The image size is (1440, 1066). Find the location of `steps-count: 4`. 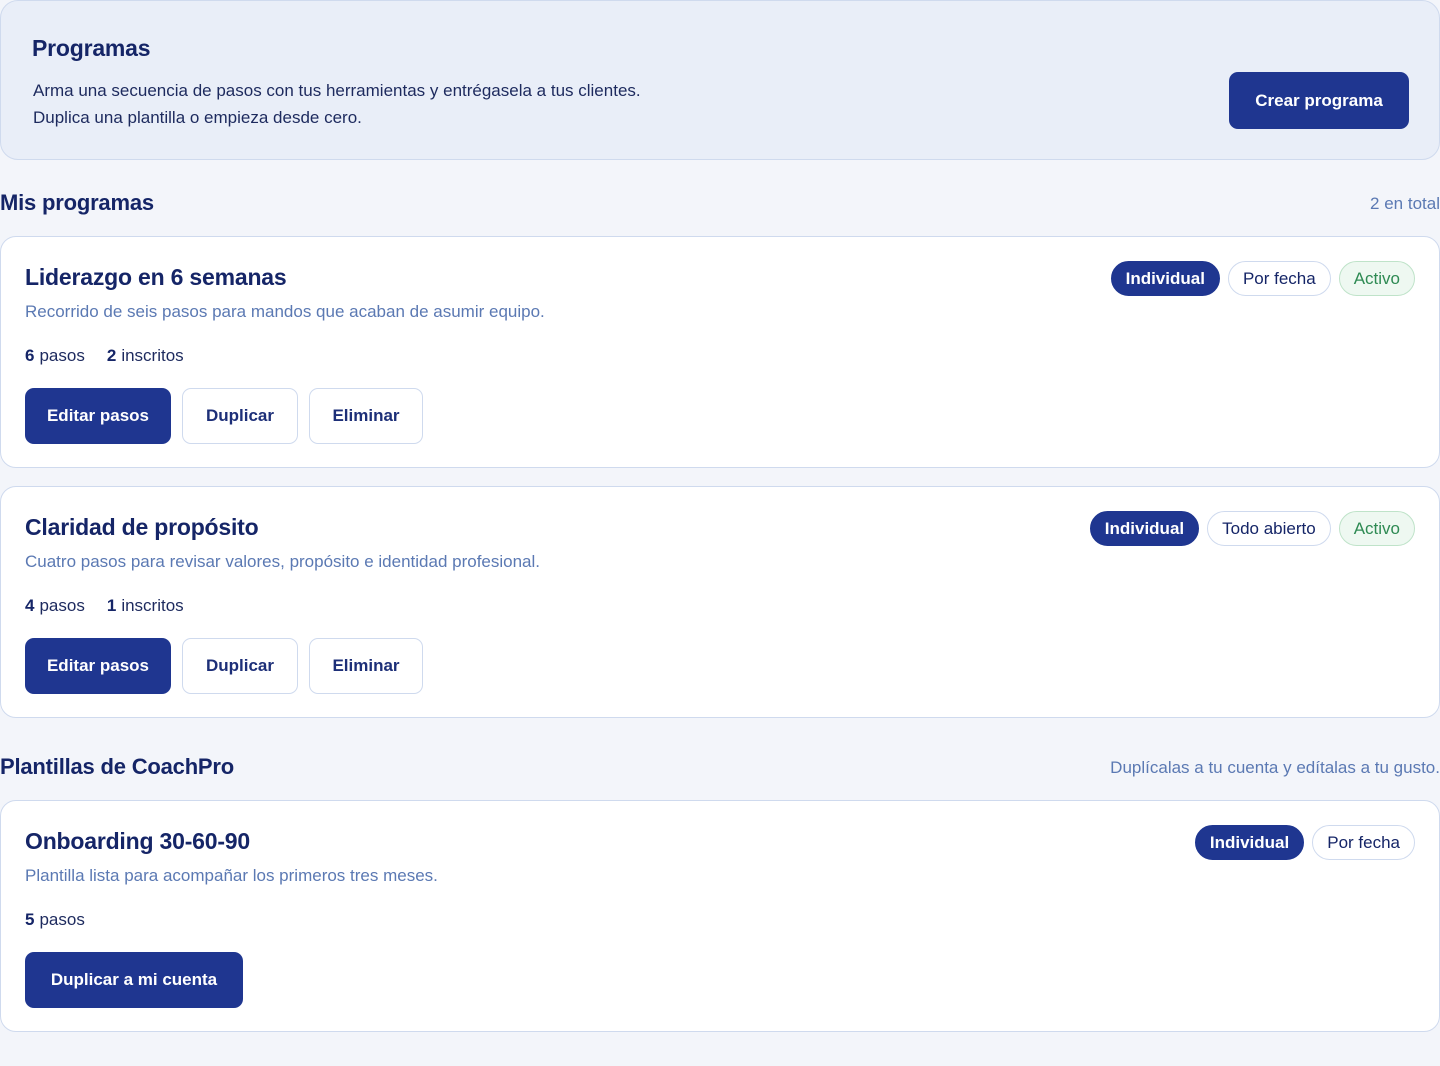

steps-count: 4 is located at coordinates (30, 605).